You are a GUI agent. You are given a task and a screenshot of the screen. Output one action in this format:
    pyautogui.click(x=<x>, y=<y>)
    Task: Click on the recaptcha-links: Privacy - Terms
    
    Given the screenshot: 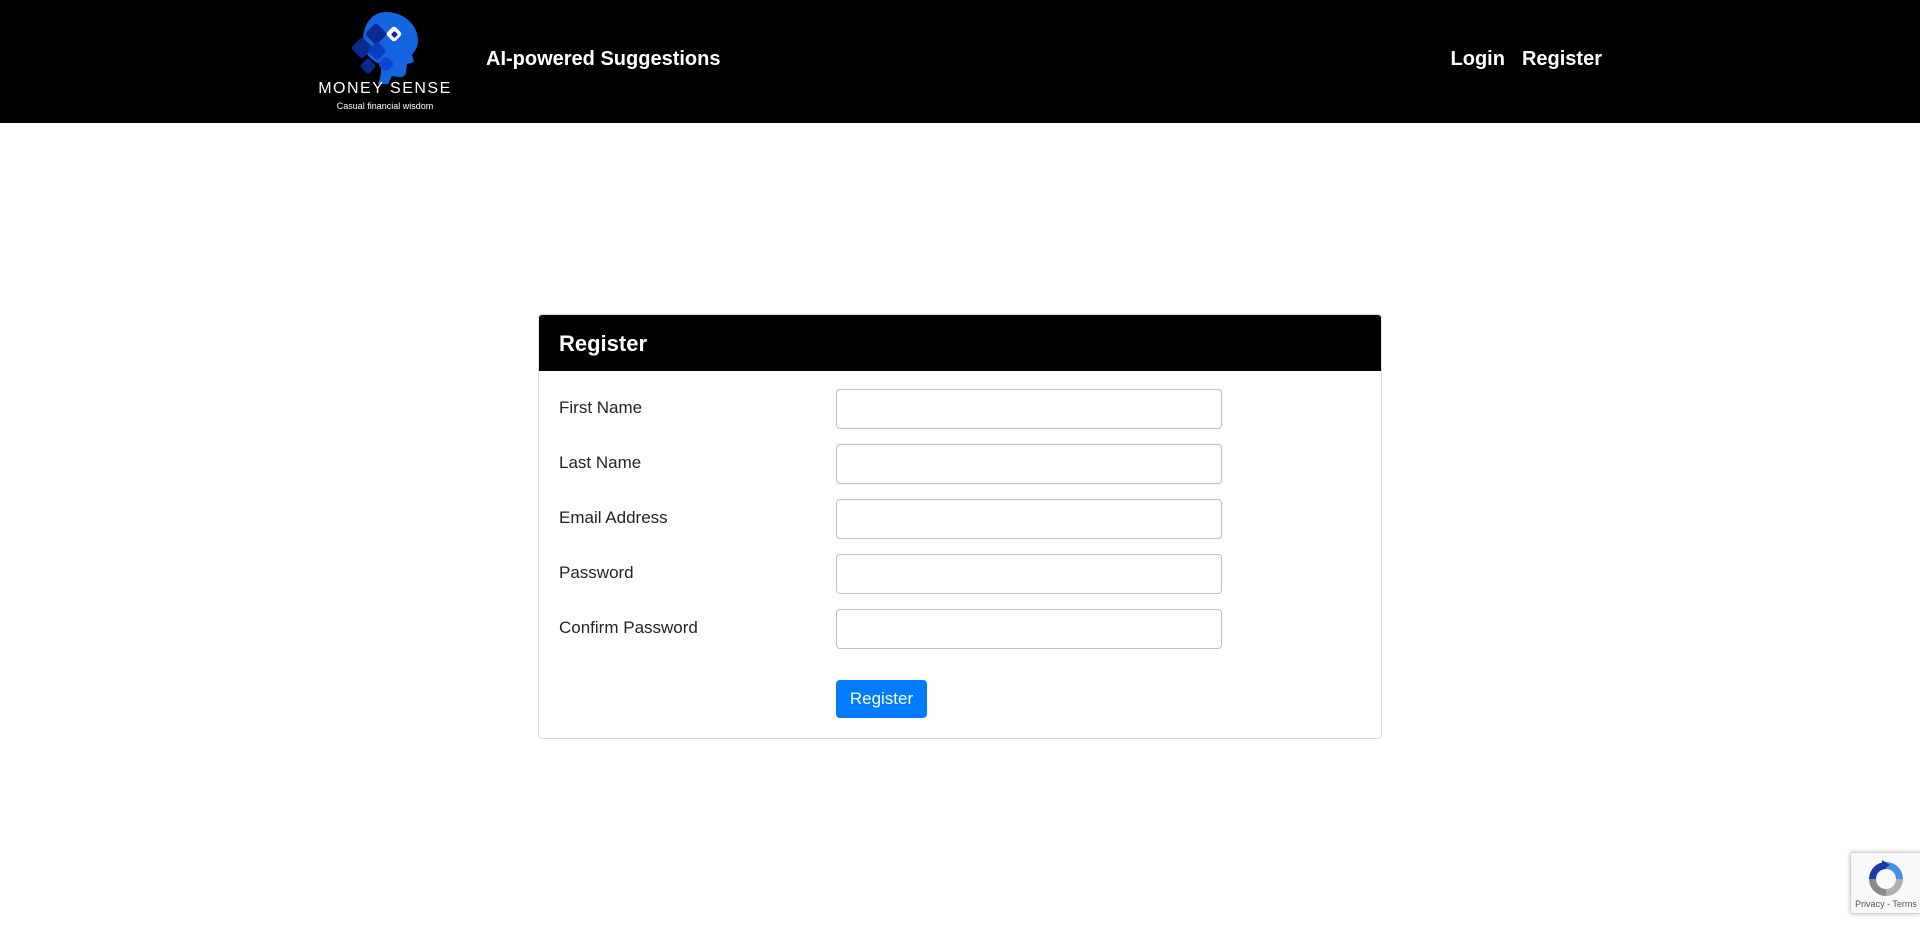 What is the action you would take?
    pyautogui.click(x=1885, y=904)
    